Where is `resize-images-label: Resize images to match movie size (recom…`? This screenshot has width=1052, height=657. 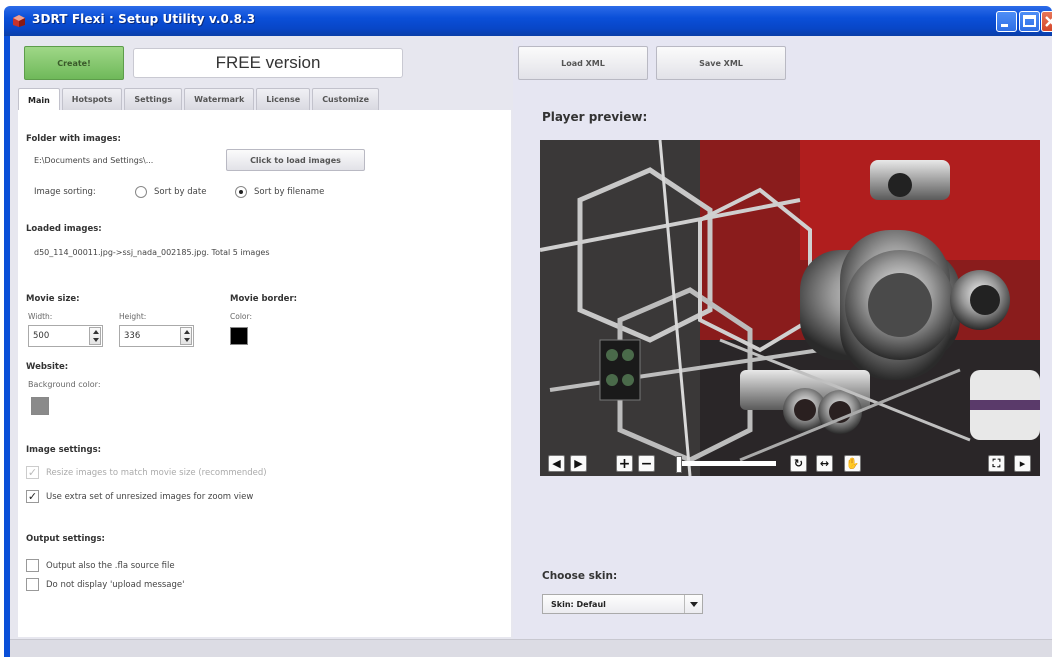
resize-images-label: Resize images to match movie size (recom… is located at coordinates (156, 473).